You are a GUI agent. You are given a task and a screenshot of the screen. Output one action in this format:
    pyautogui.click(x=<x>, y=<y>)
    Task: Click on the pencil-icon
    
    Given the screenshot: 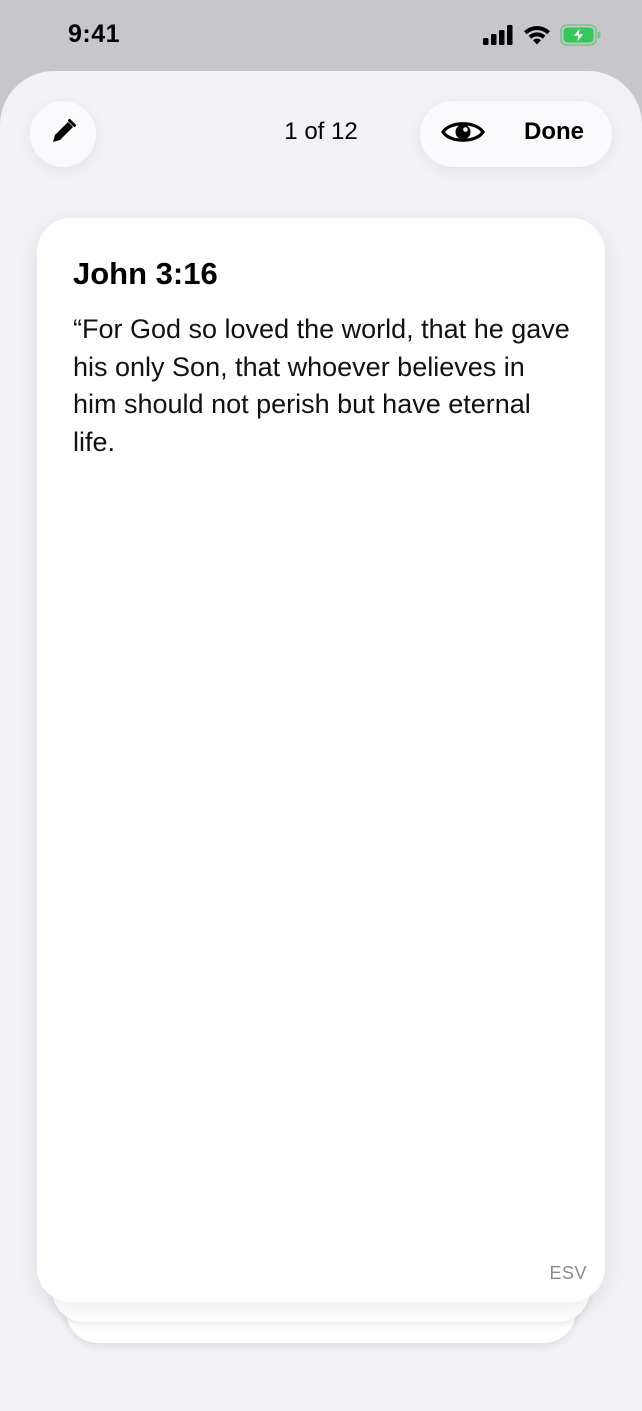 What is the action you would take?
    pyautogui.click(x=63, y=134)
    